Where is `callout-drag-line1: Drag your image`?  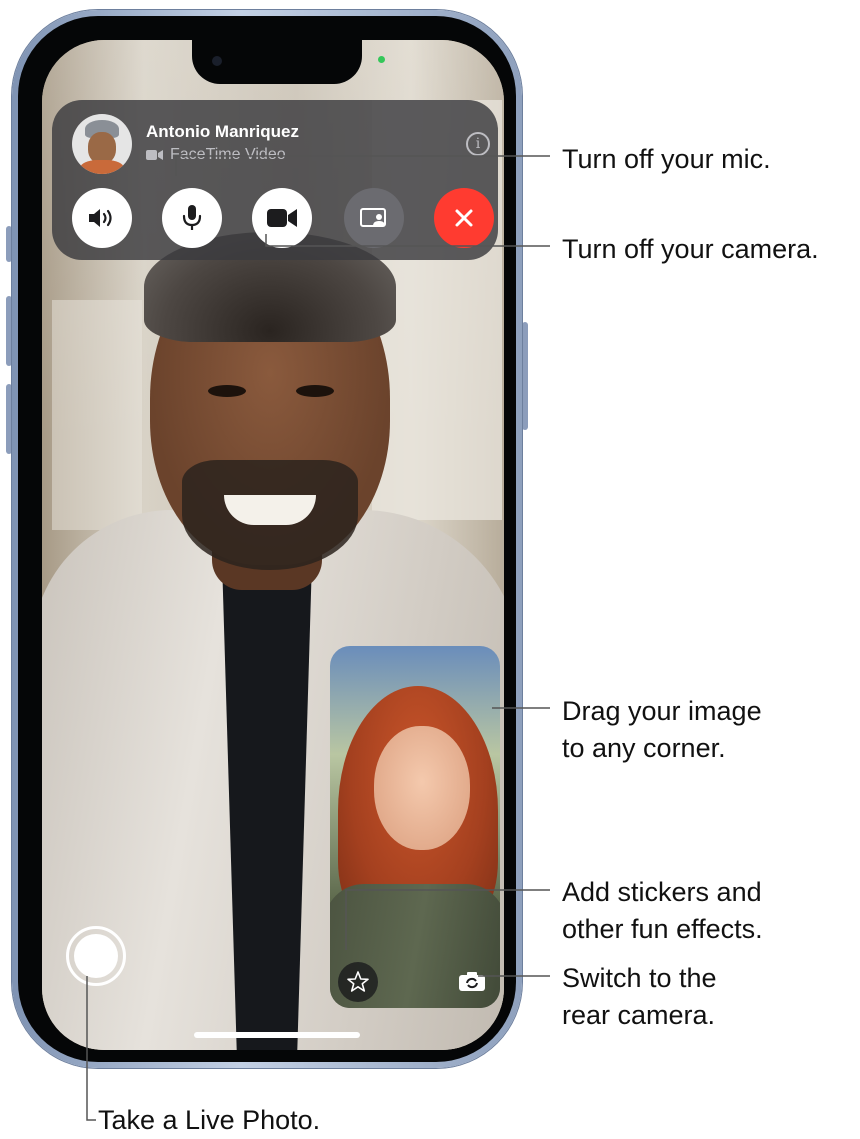 callout-drag-line1: Drag your image is located at coordinates (662, 711).